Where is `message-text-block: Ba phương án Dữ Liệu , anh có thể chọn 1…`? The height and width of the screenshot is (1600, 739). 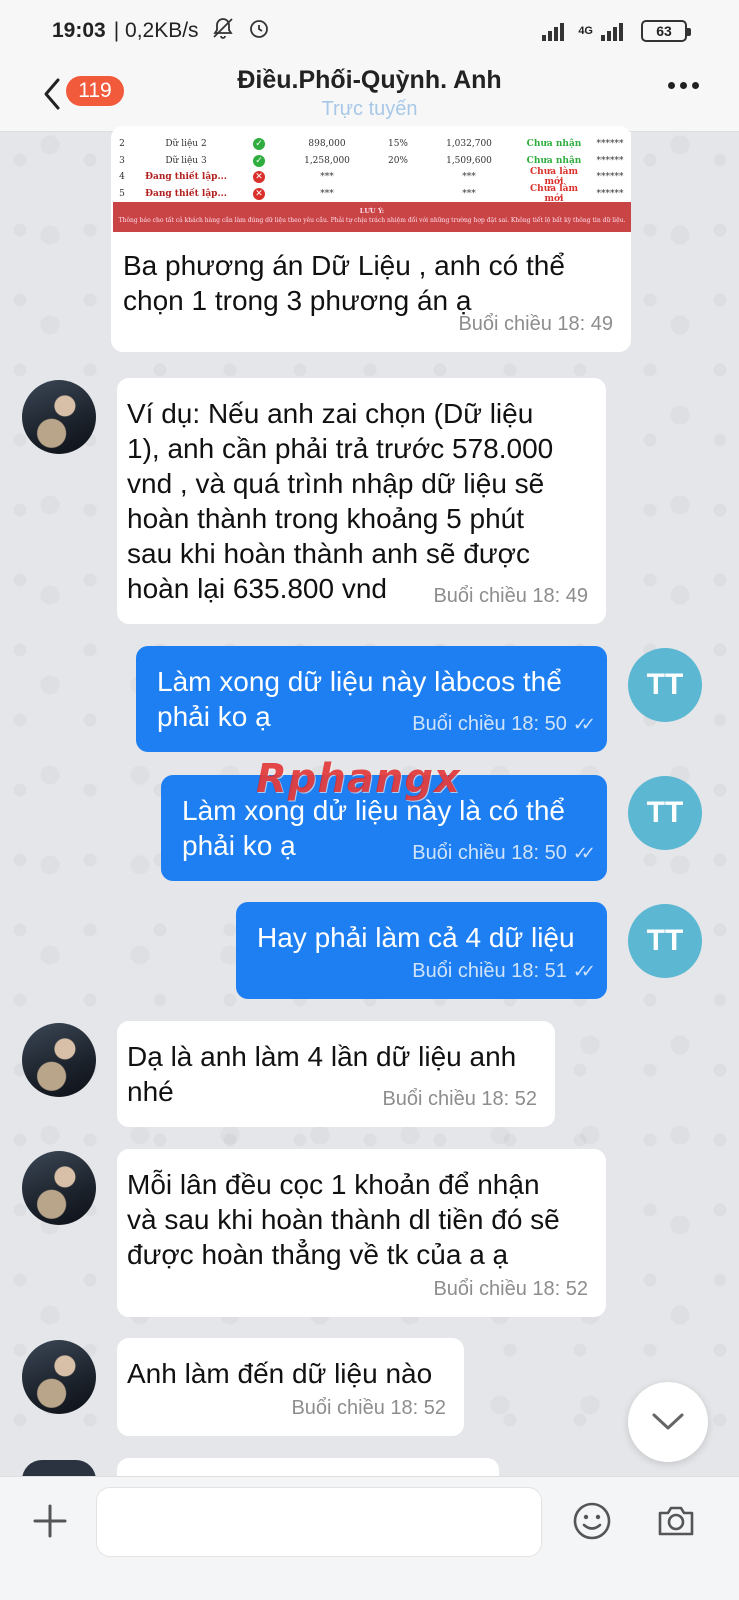 message-text-block: Ba phương án Dữ Liệu , anh có thể chọn 1… is located at coordinates (371, 293).